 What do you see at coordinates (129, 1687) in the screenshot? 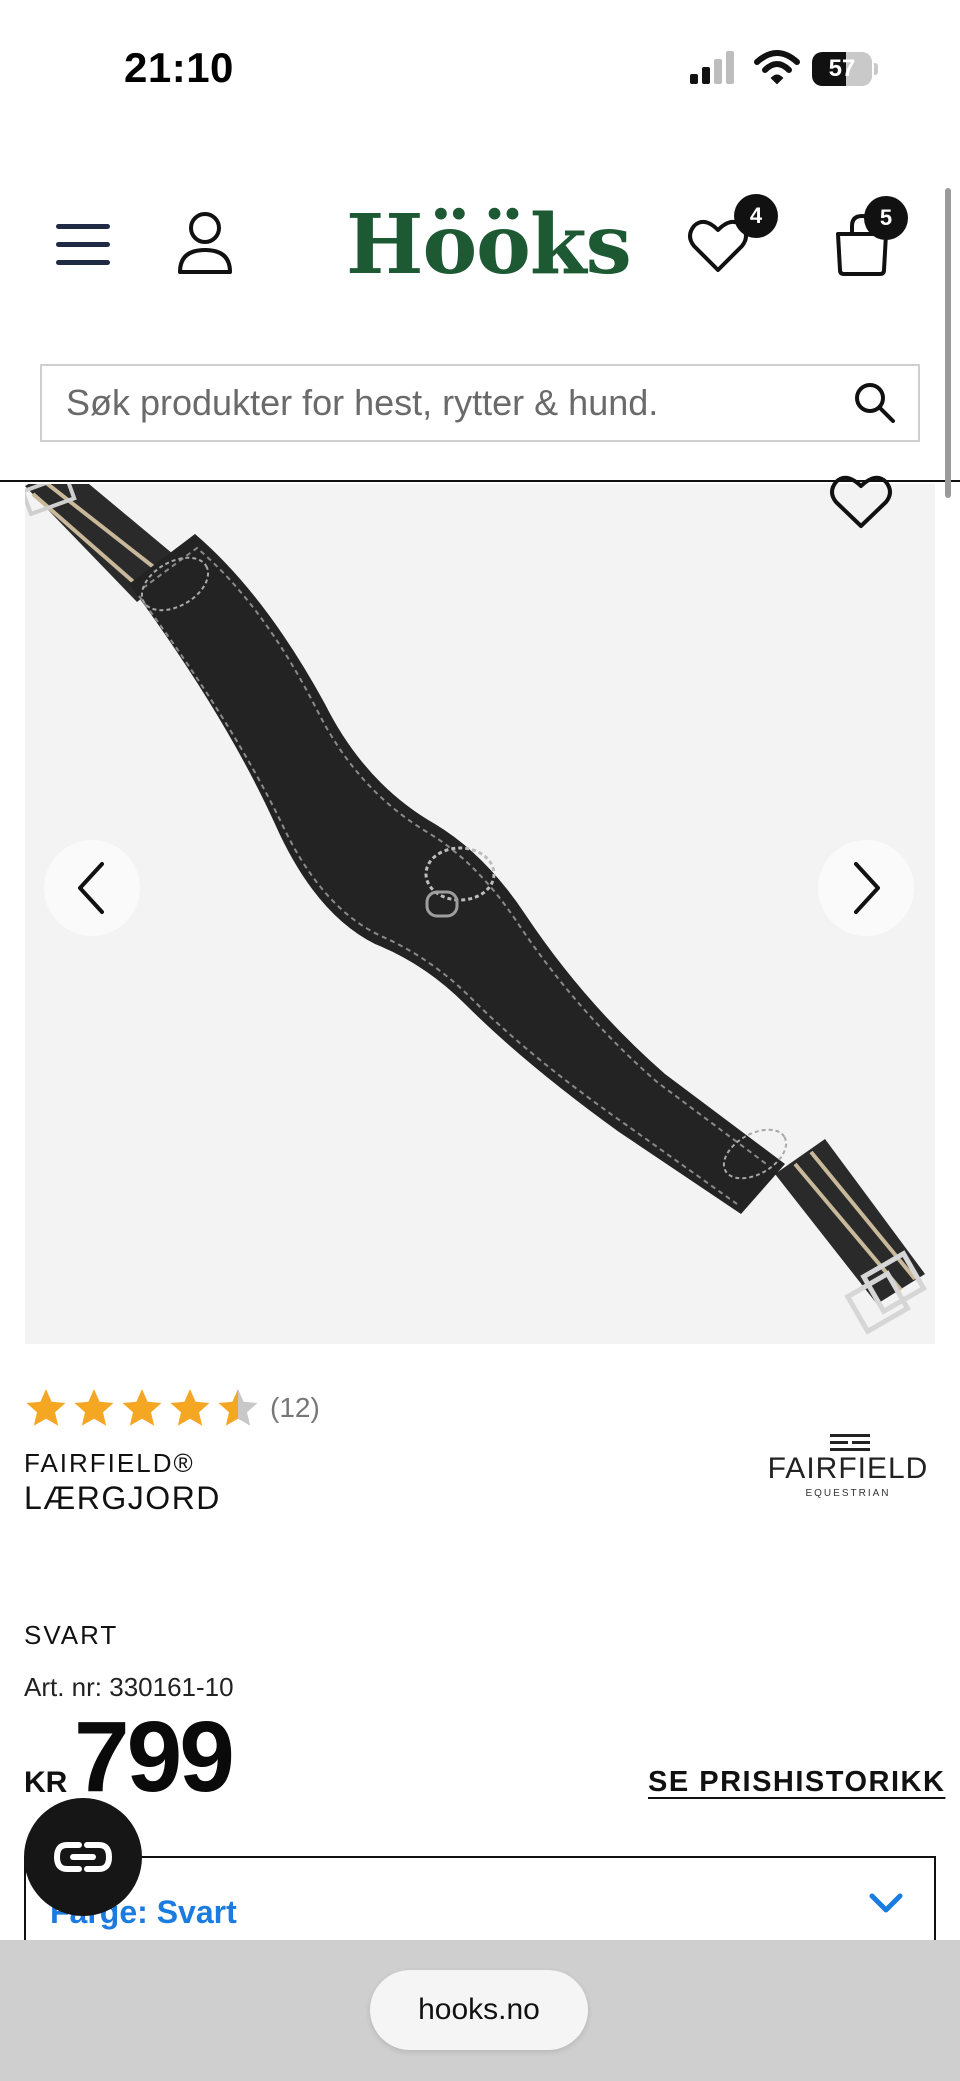
I see `article-number: Art. nr: 330161-10` at bounding box center [129, 1687].